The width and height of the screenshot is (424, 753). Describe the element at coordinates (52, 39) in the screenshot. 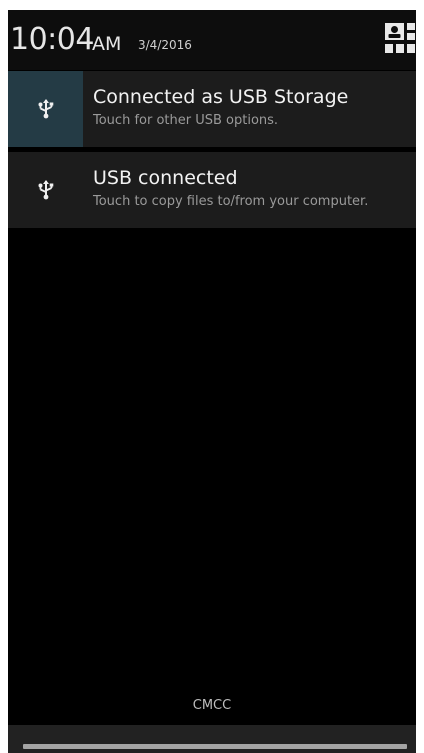

I see `clock-time: 10:04` at that location.